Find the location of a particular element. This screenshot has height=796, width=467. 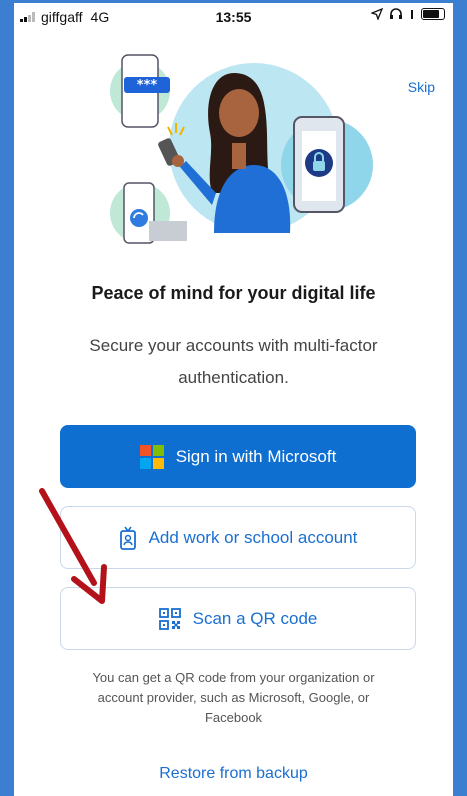

status-bar: giffgaff 4G 13:55 is located at coordinates (233, 17).